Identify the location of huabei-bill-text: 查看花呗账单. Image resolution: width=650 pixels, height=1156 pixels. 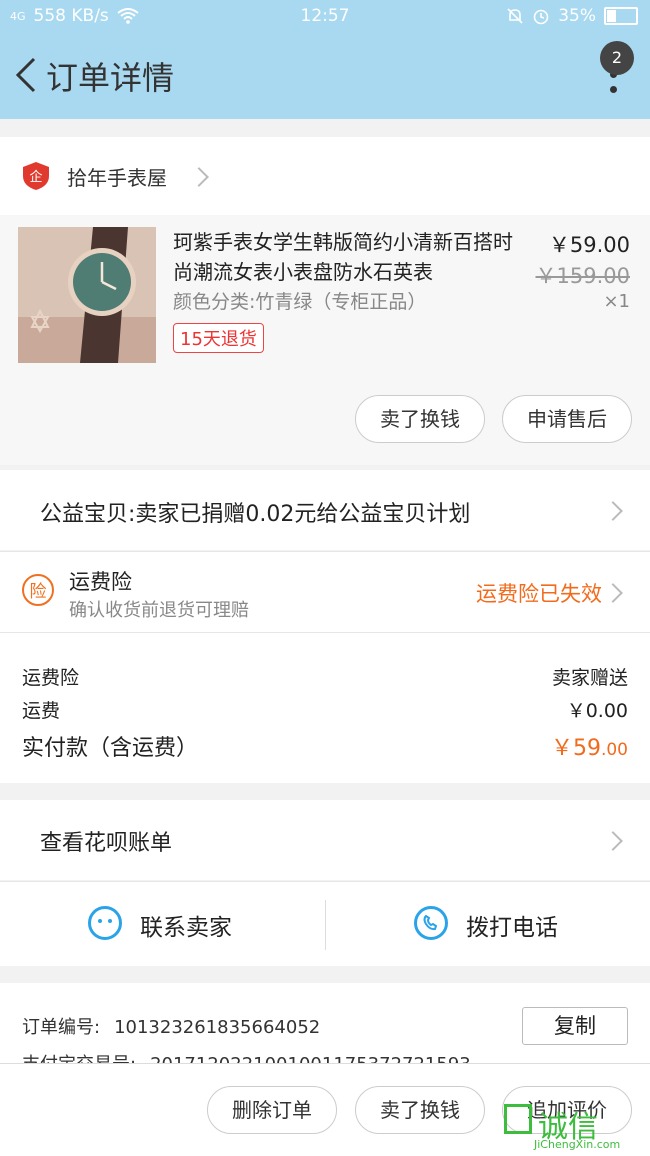
(106, 843).